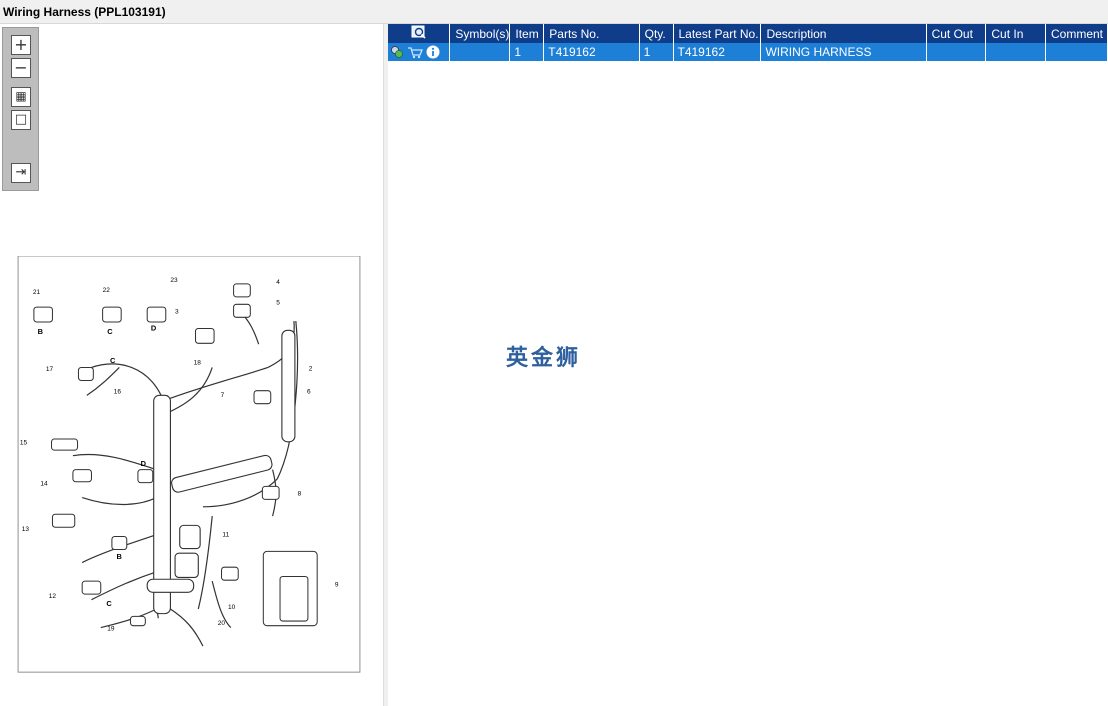 This screenshot has height=706, width=1108. I want to click on cell-cut-in, so click(1015, 52).